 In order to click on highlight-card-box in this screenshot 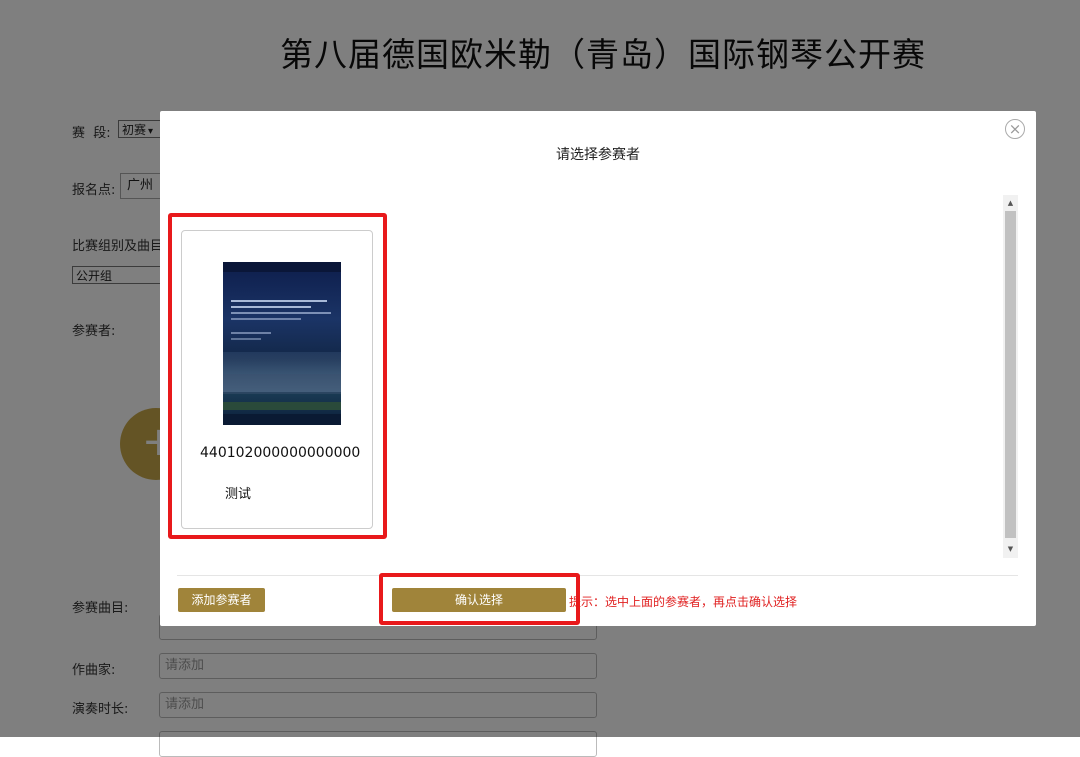, I will do `click(277, 376)`.